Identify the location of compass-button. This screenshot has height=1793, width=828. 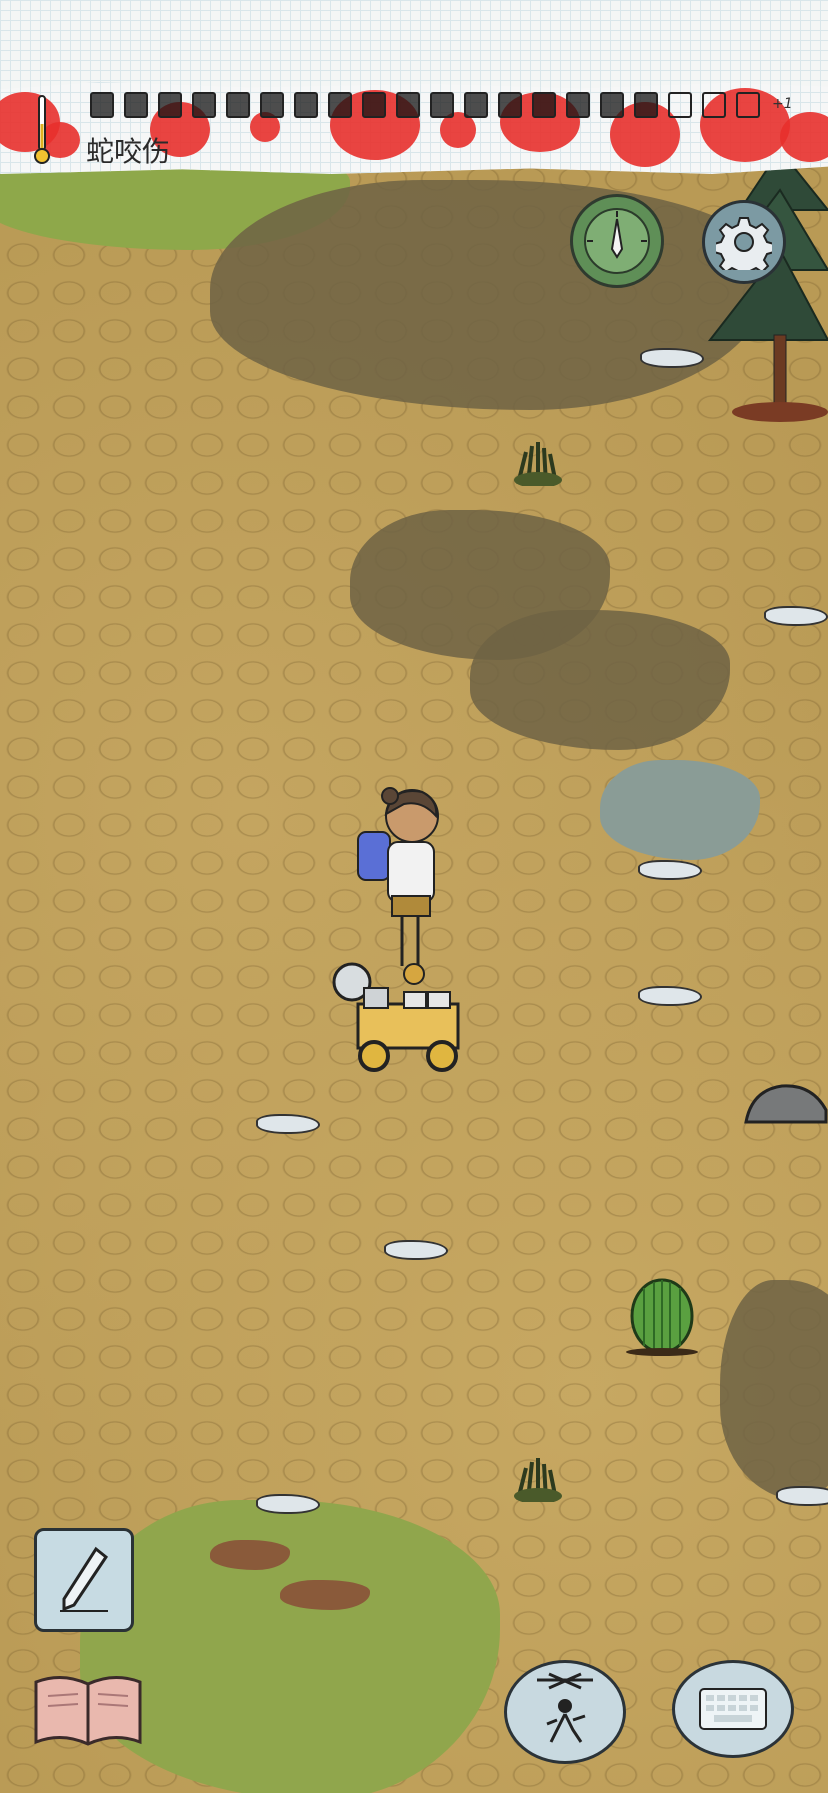
(617, 241).